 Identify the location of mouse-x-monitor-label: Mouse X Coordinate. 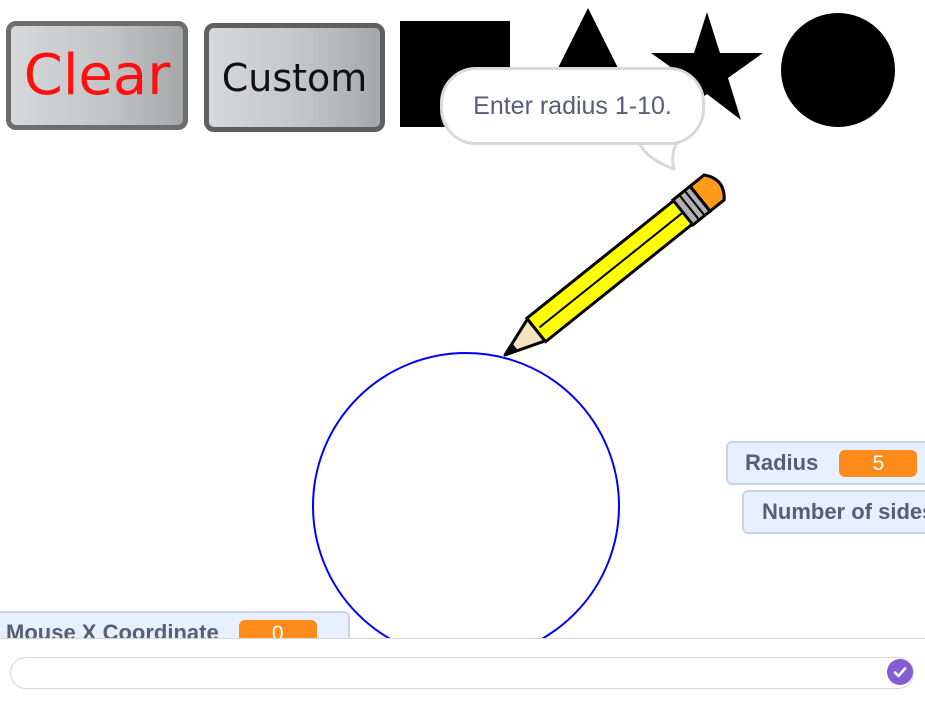
(112, 629).